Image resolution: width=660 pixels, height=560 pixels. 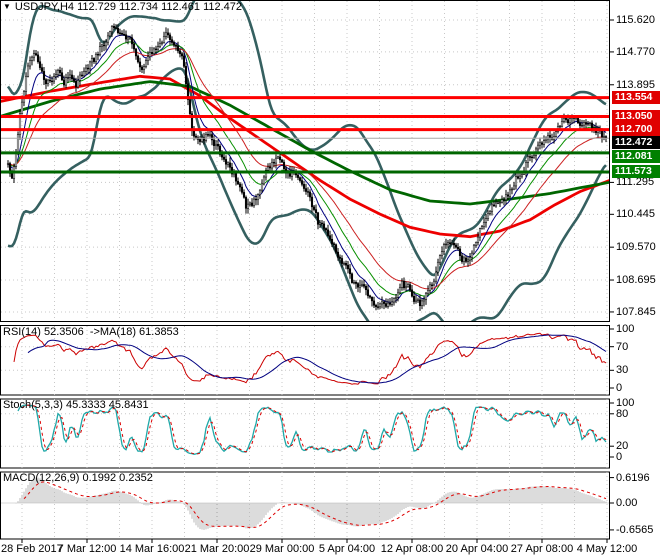 I want to click on stoch-scale-label: 0, so click(x=619, y=457).